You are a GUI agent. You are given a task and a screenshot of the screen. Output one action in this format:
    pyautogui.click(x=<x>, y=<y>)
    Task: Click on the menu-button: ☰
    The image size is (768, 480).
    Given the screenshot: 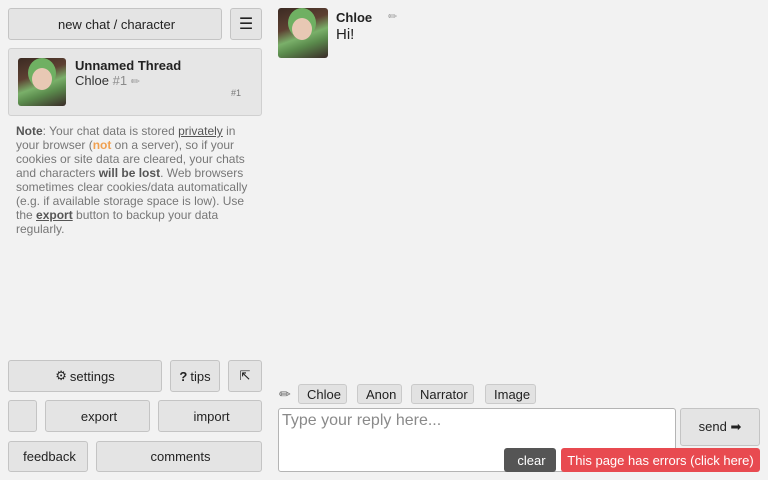 What is the action you would take?
    pyautogui.click(x=246, y=24)
    